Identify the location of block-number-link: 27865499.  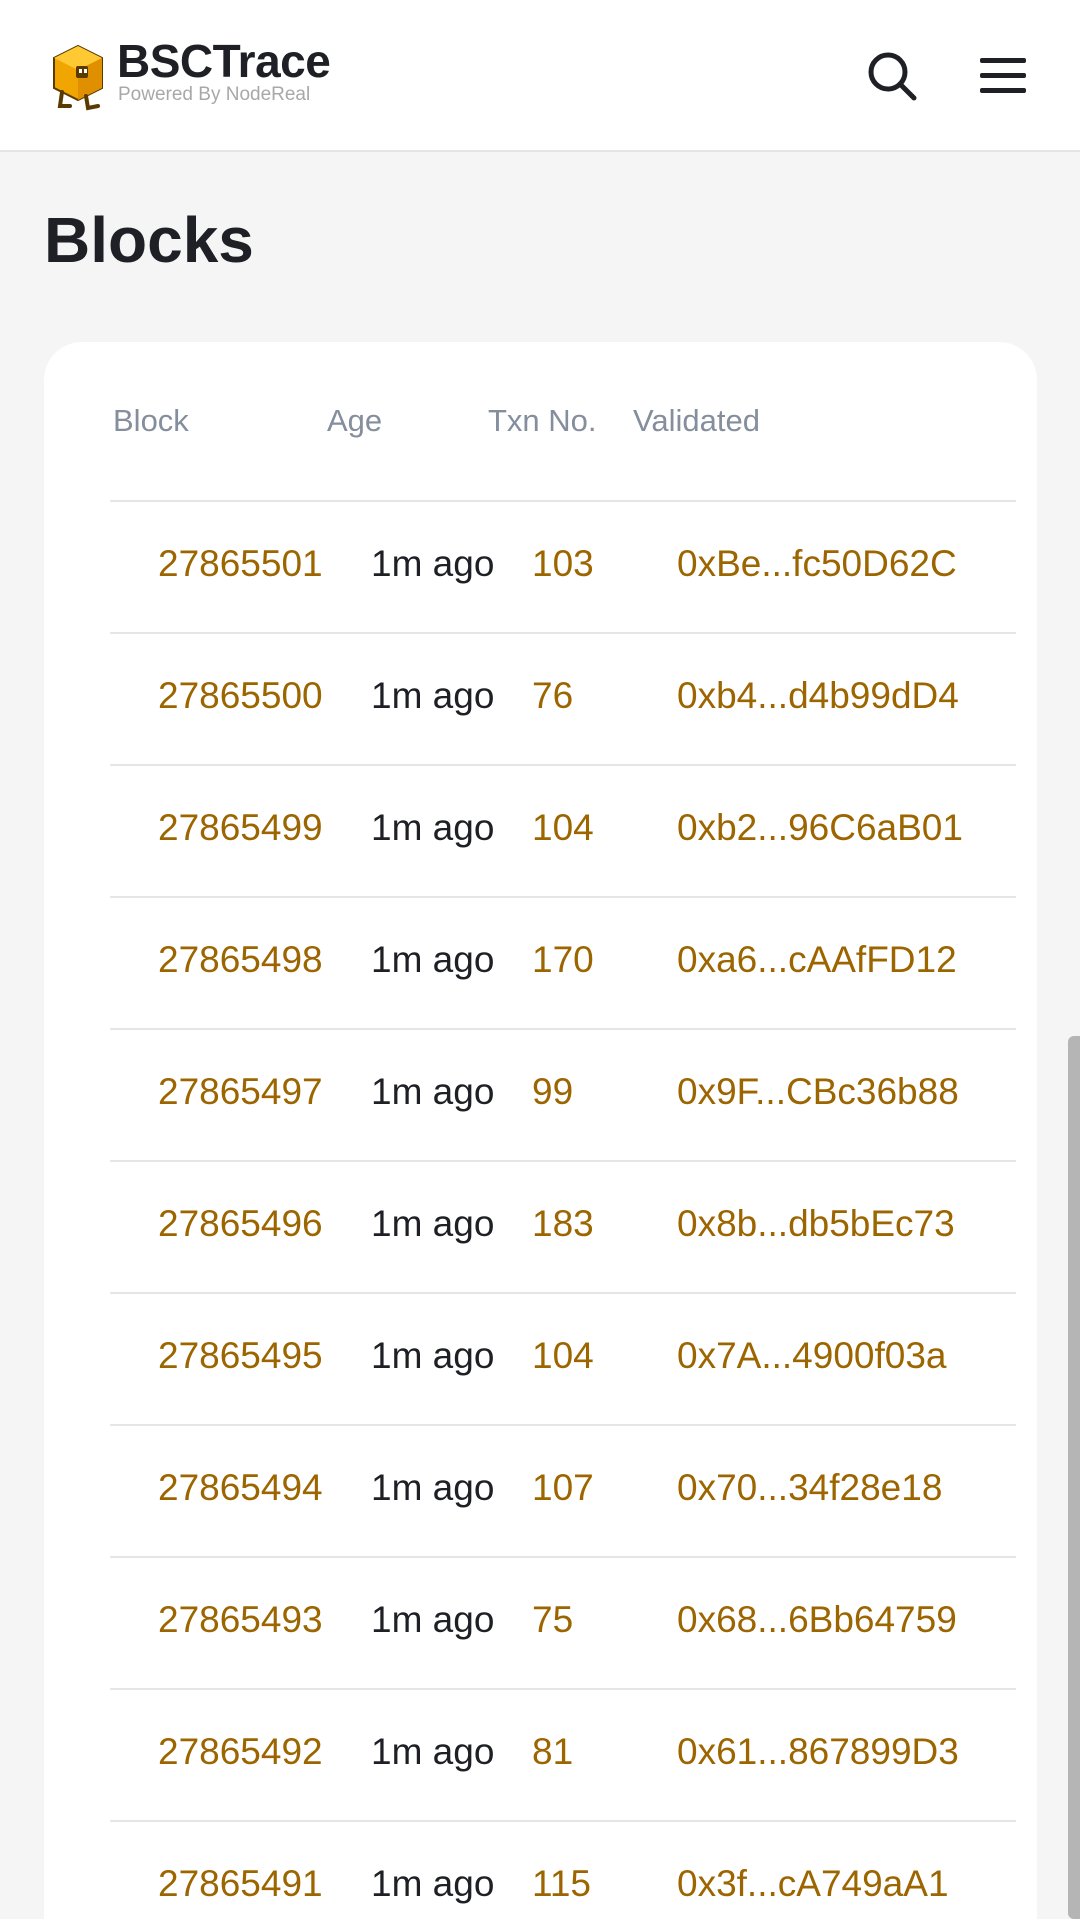
(240, 828).